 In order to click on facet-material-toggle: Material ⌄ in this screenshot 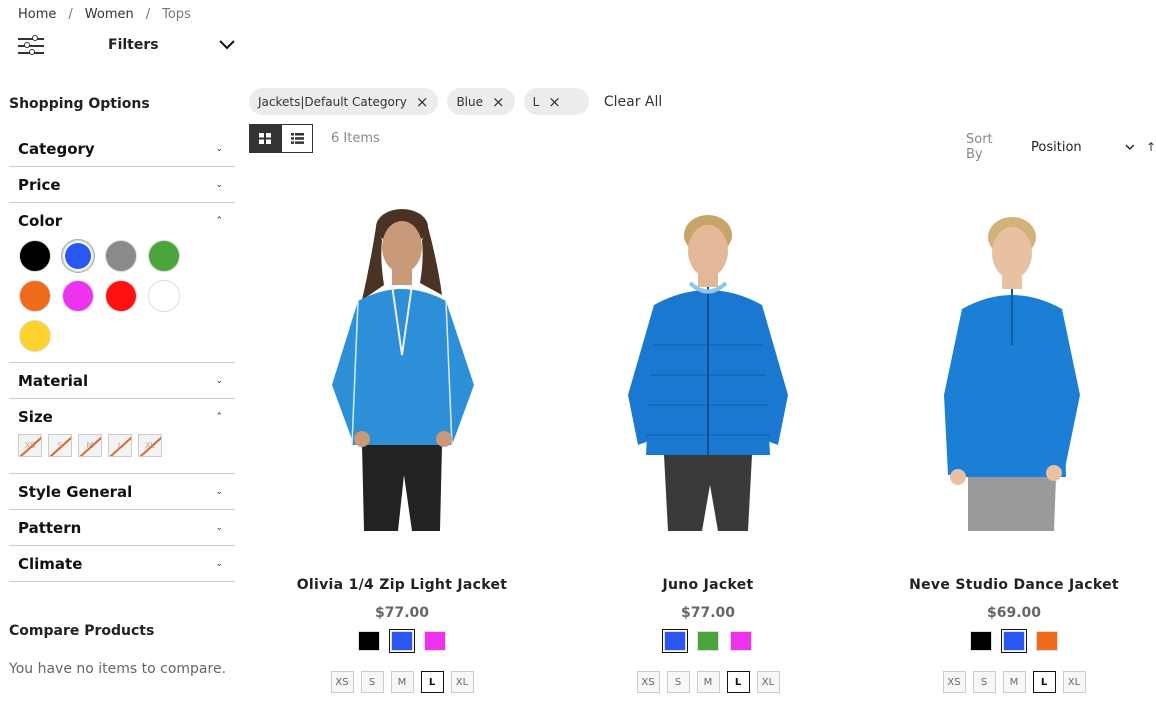, I will do `click(122, 380)`.